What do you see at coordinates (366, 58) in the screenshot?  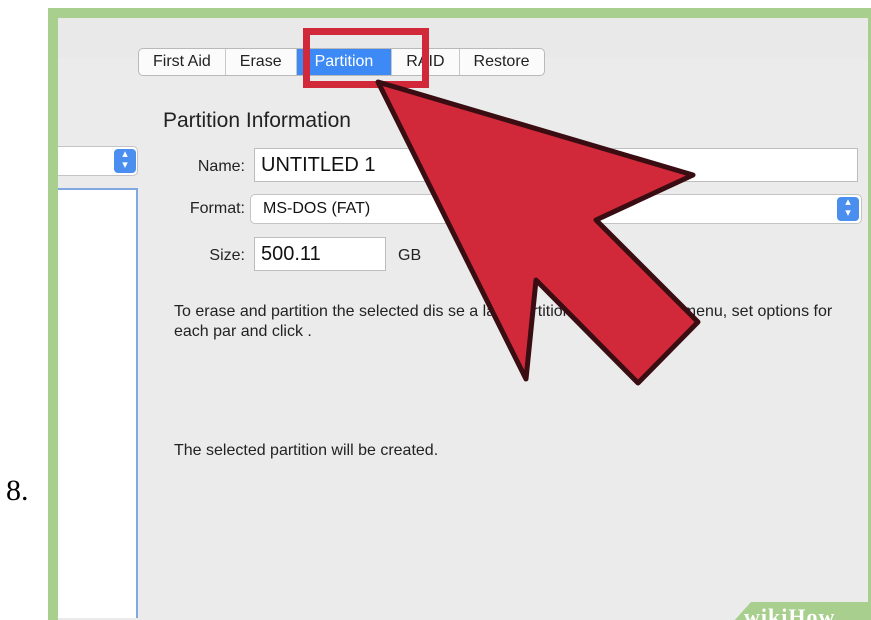 I see `partition-tab-highlight` at bounding box center [366, 58].